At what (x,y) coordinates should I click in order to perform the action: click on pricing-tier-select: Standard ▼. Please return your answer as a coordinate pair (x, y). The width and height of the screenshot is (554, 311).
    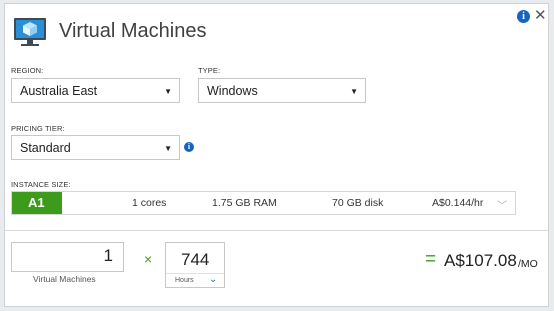
    Looking at the image, I should click on (95, 147).